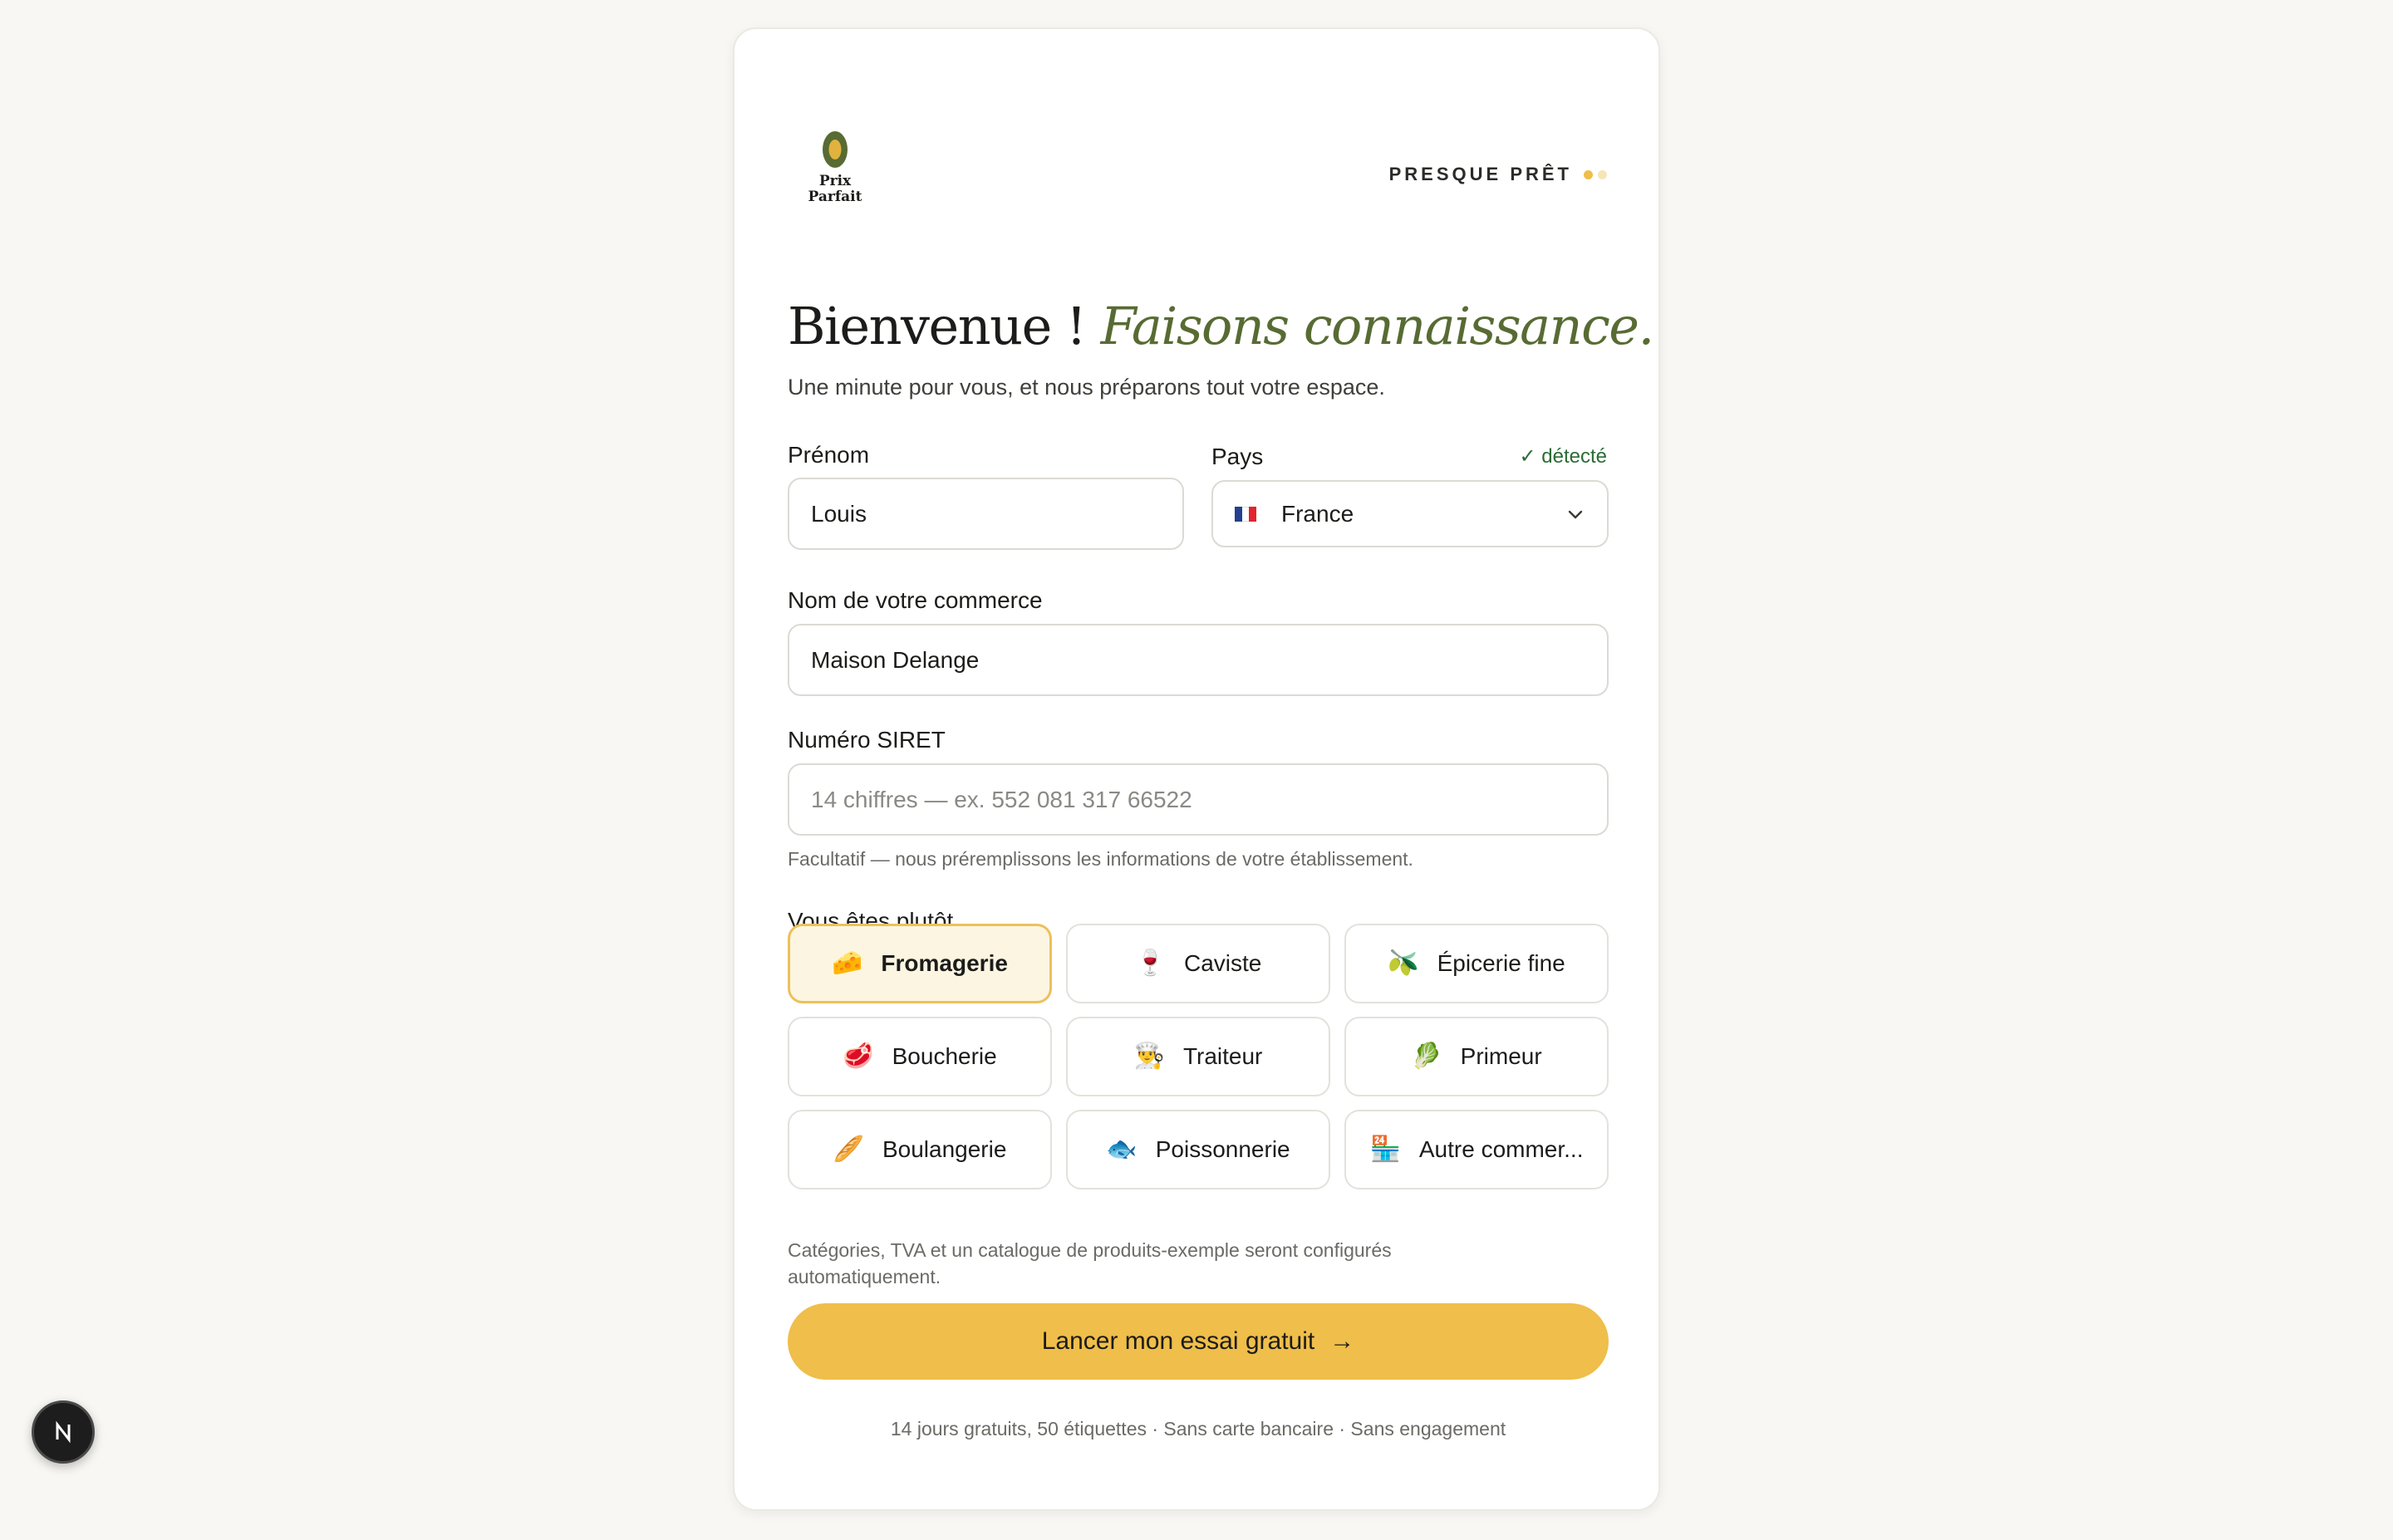  Describe the element at coordinates (839, 513) in the screenshot. I see `first-name-value: Louis` at that location.